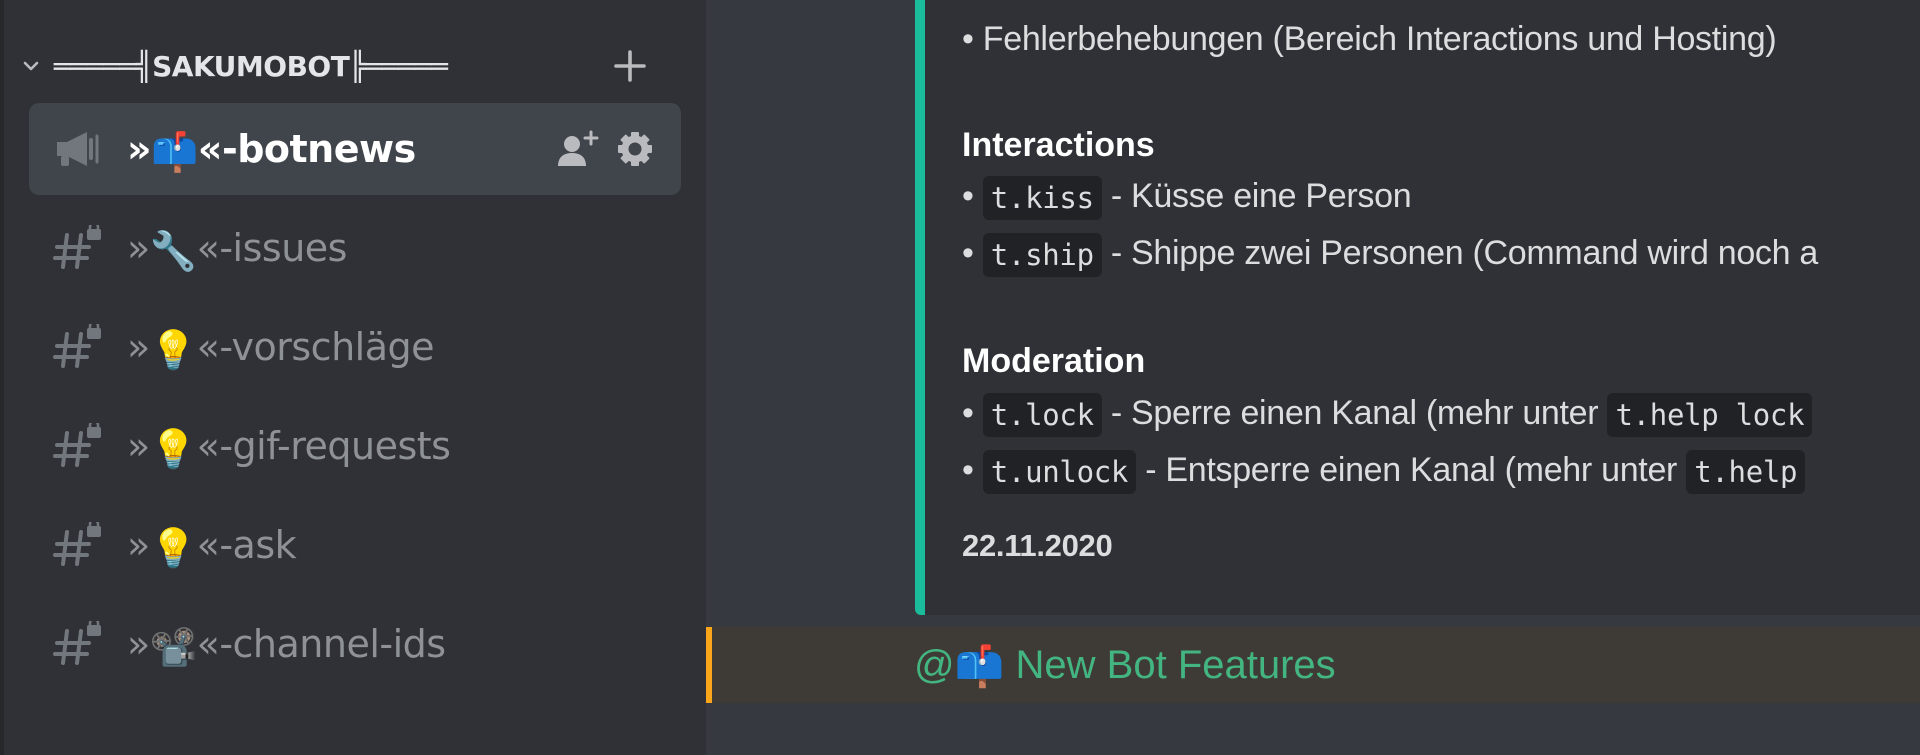  I want to click on channel-item-botnews: »📫«-botnews, so click(355, 149).